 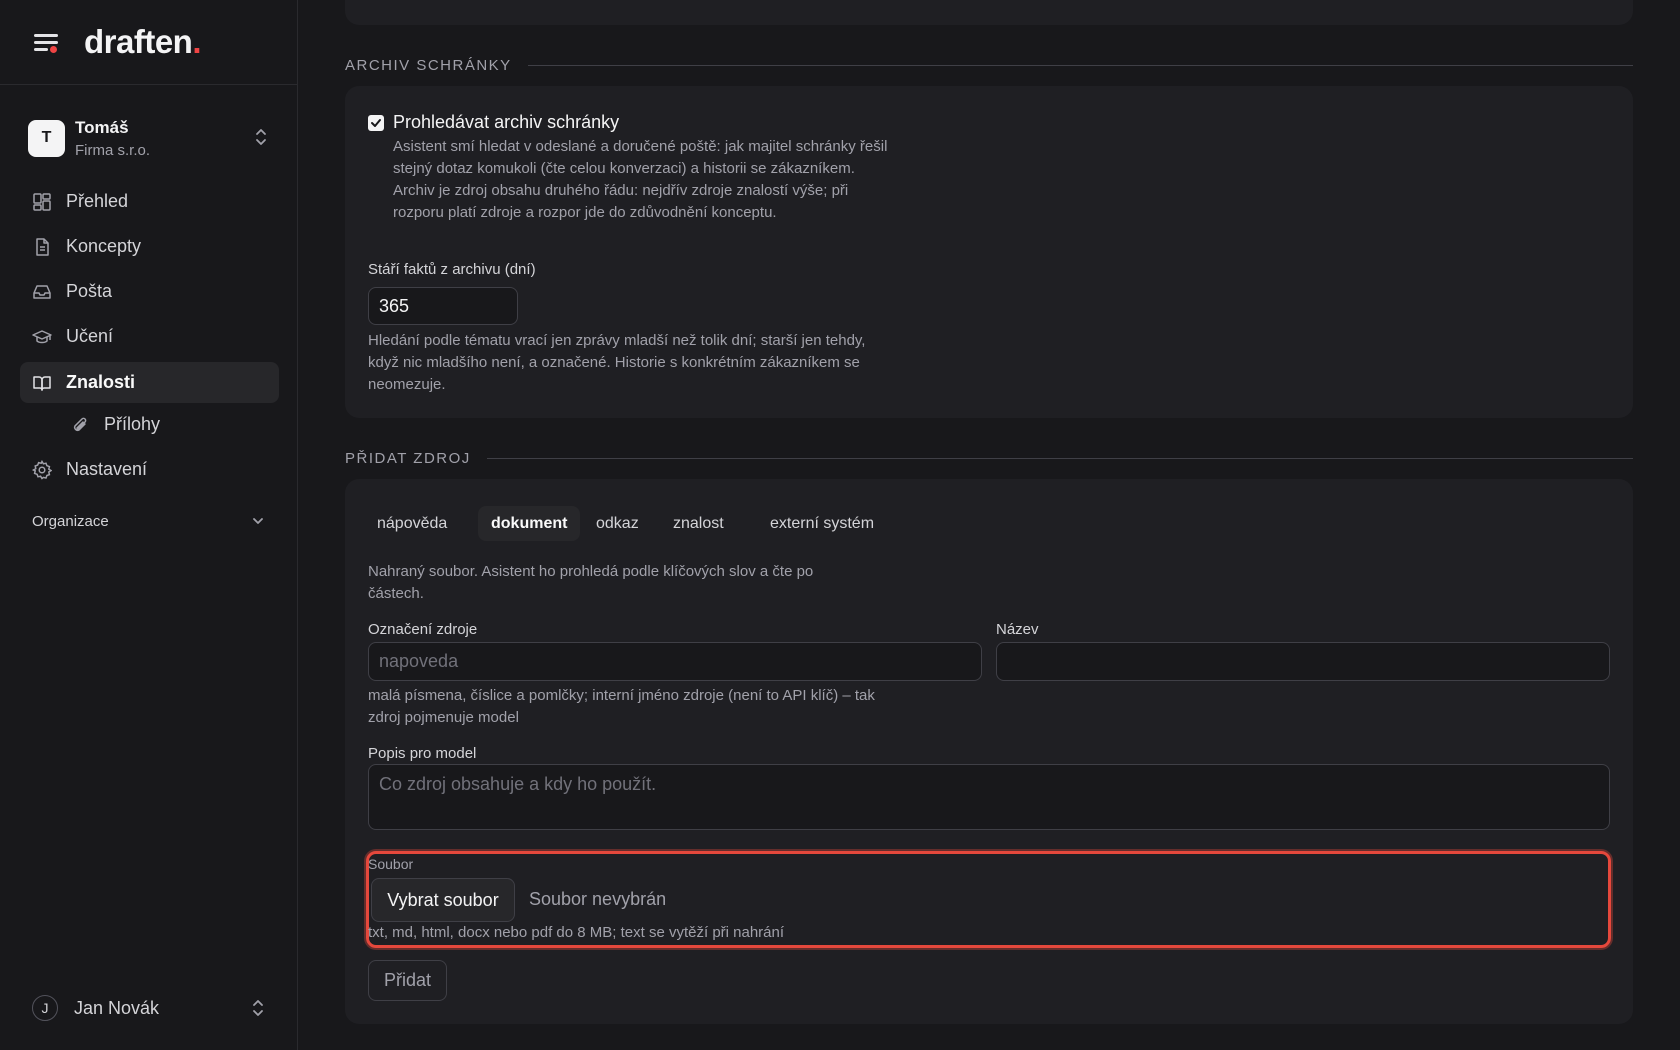 What do you see at coordinates (149, 336) in the screenshot?
I see `nav-item-uceni: Učení` at bounding box center [149, 336].